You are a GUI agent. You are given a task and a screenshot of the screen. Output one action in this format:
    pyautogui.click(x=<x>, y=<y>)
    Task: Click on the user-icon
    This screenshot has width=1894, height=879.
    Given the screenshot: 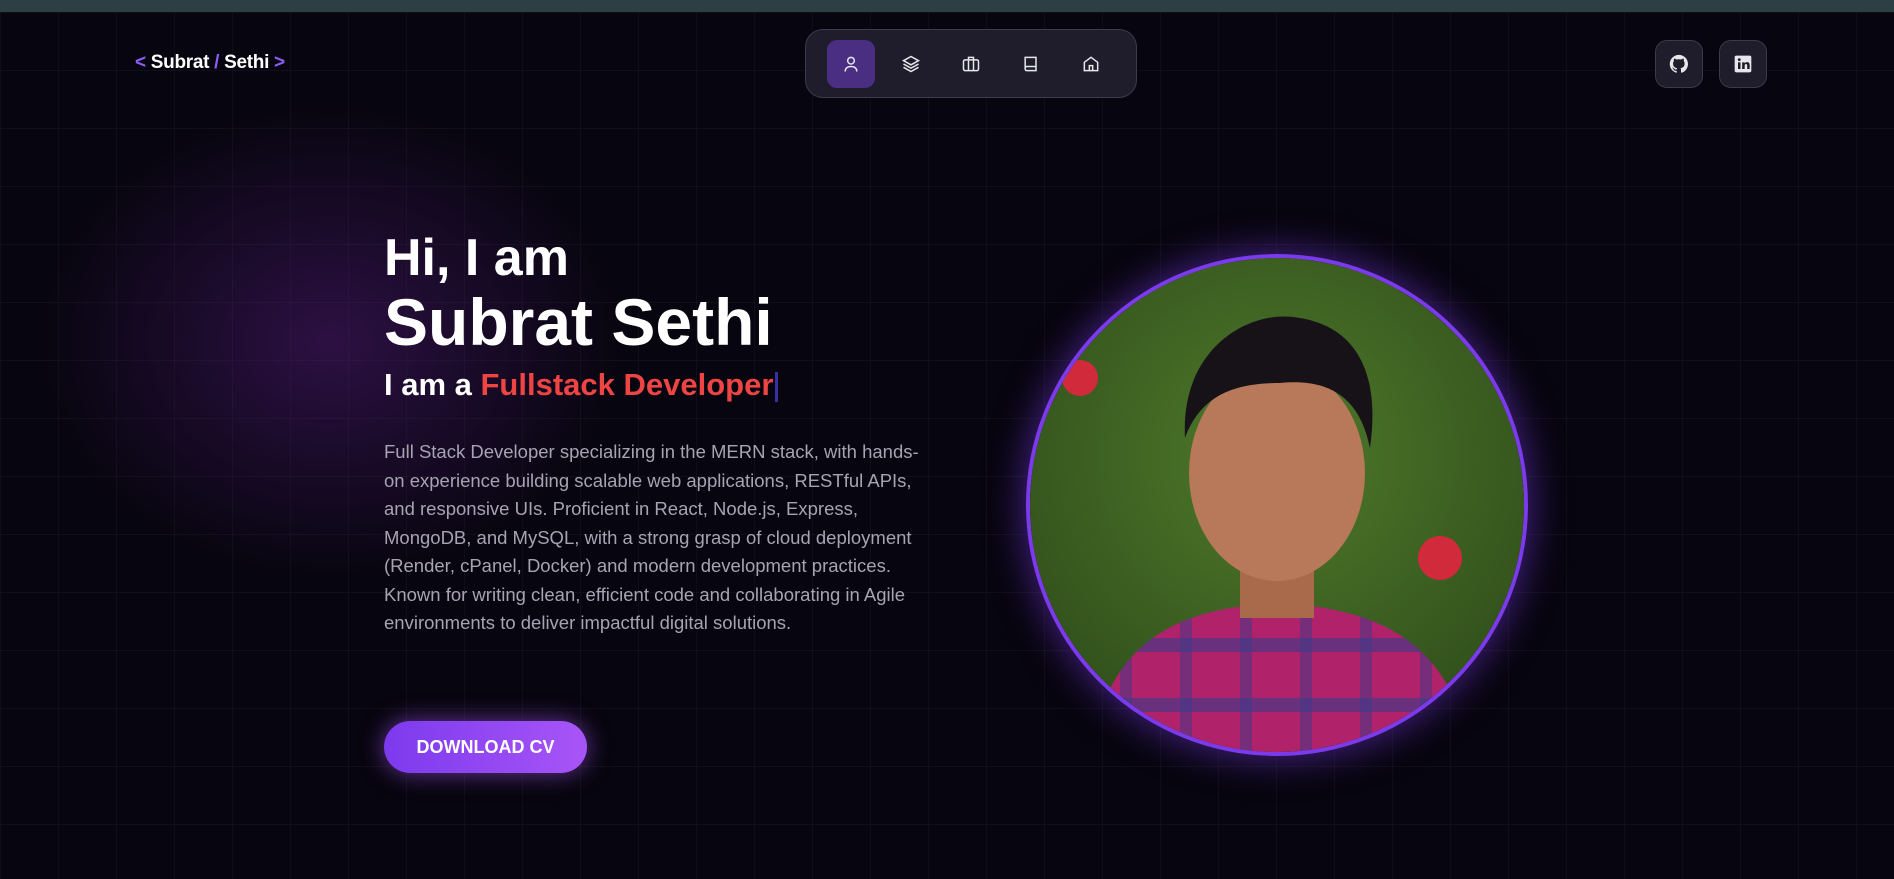 What is the action you would take?
    pyautogui.click(x=851, y=64)
    